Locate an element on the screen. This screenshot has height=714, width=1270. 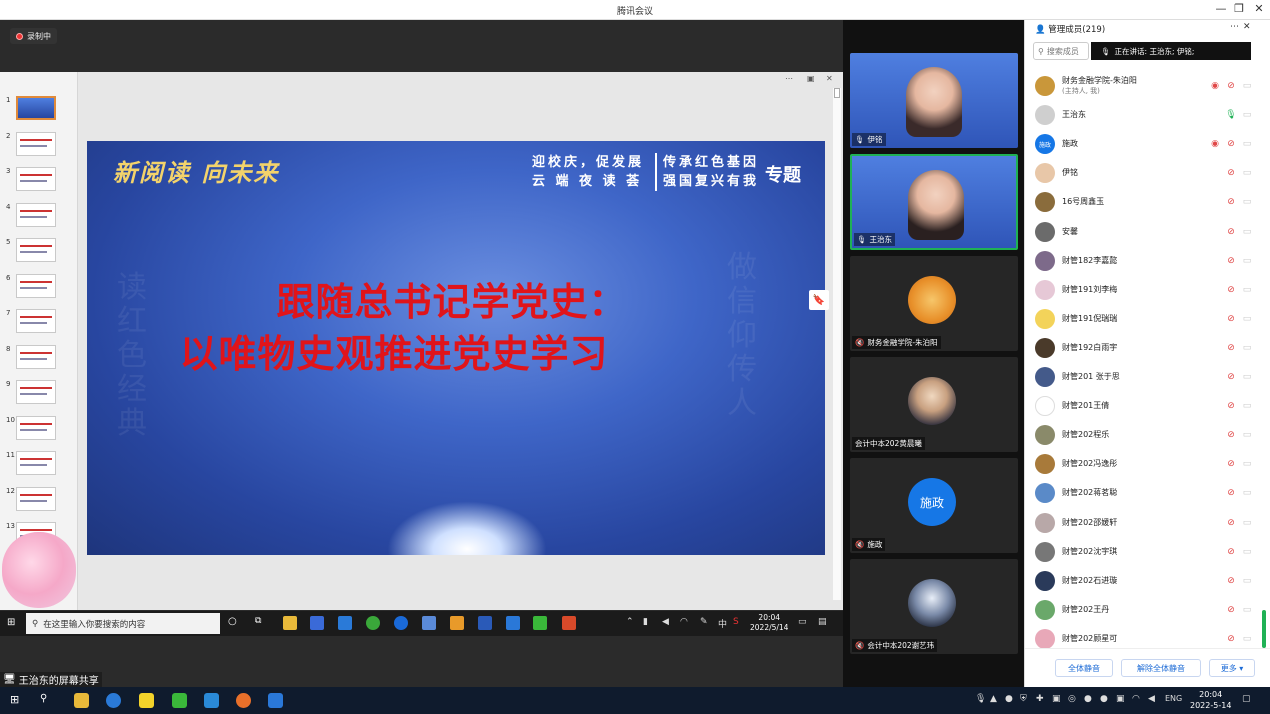
tray-chevron-icon: ⌃ is located at coordinates (630, 622).